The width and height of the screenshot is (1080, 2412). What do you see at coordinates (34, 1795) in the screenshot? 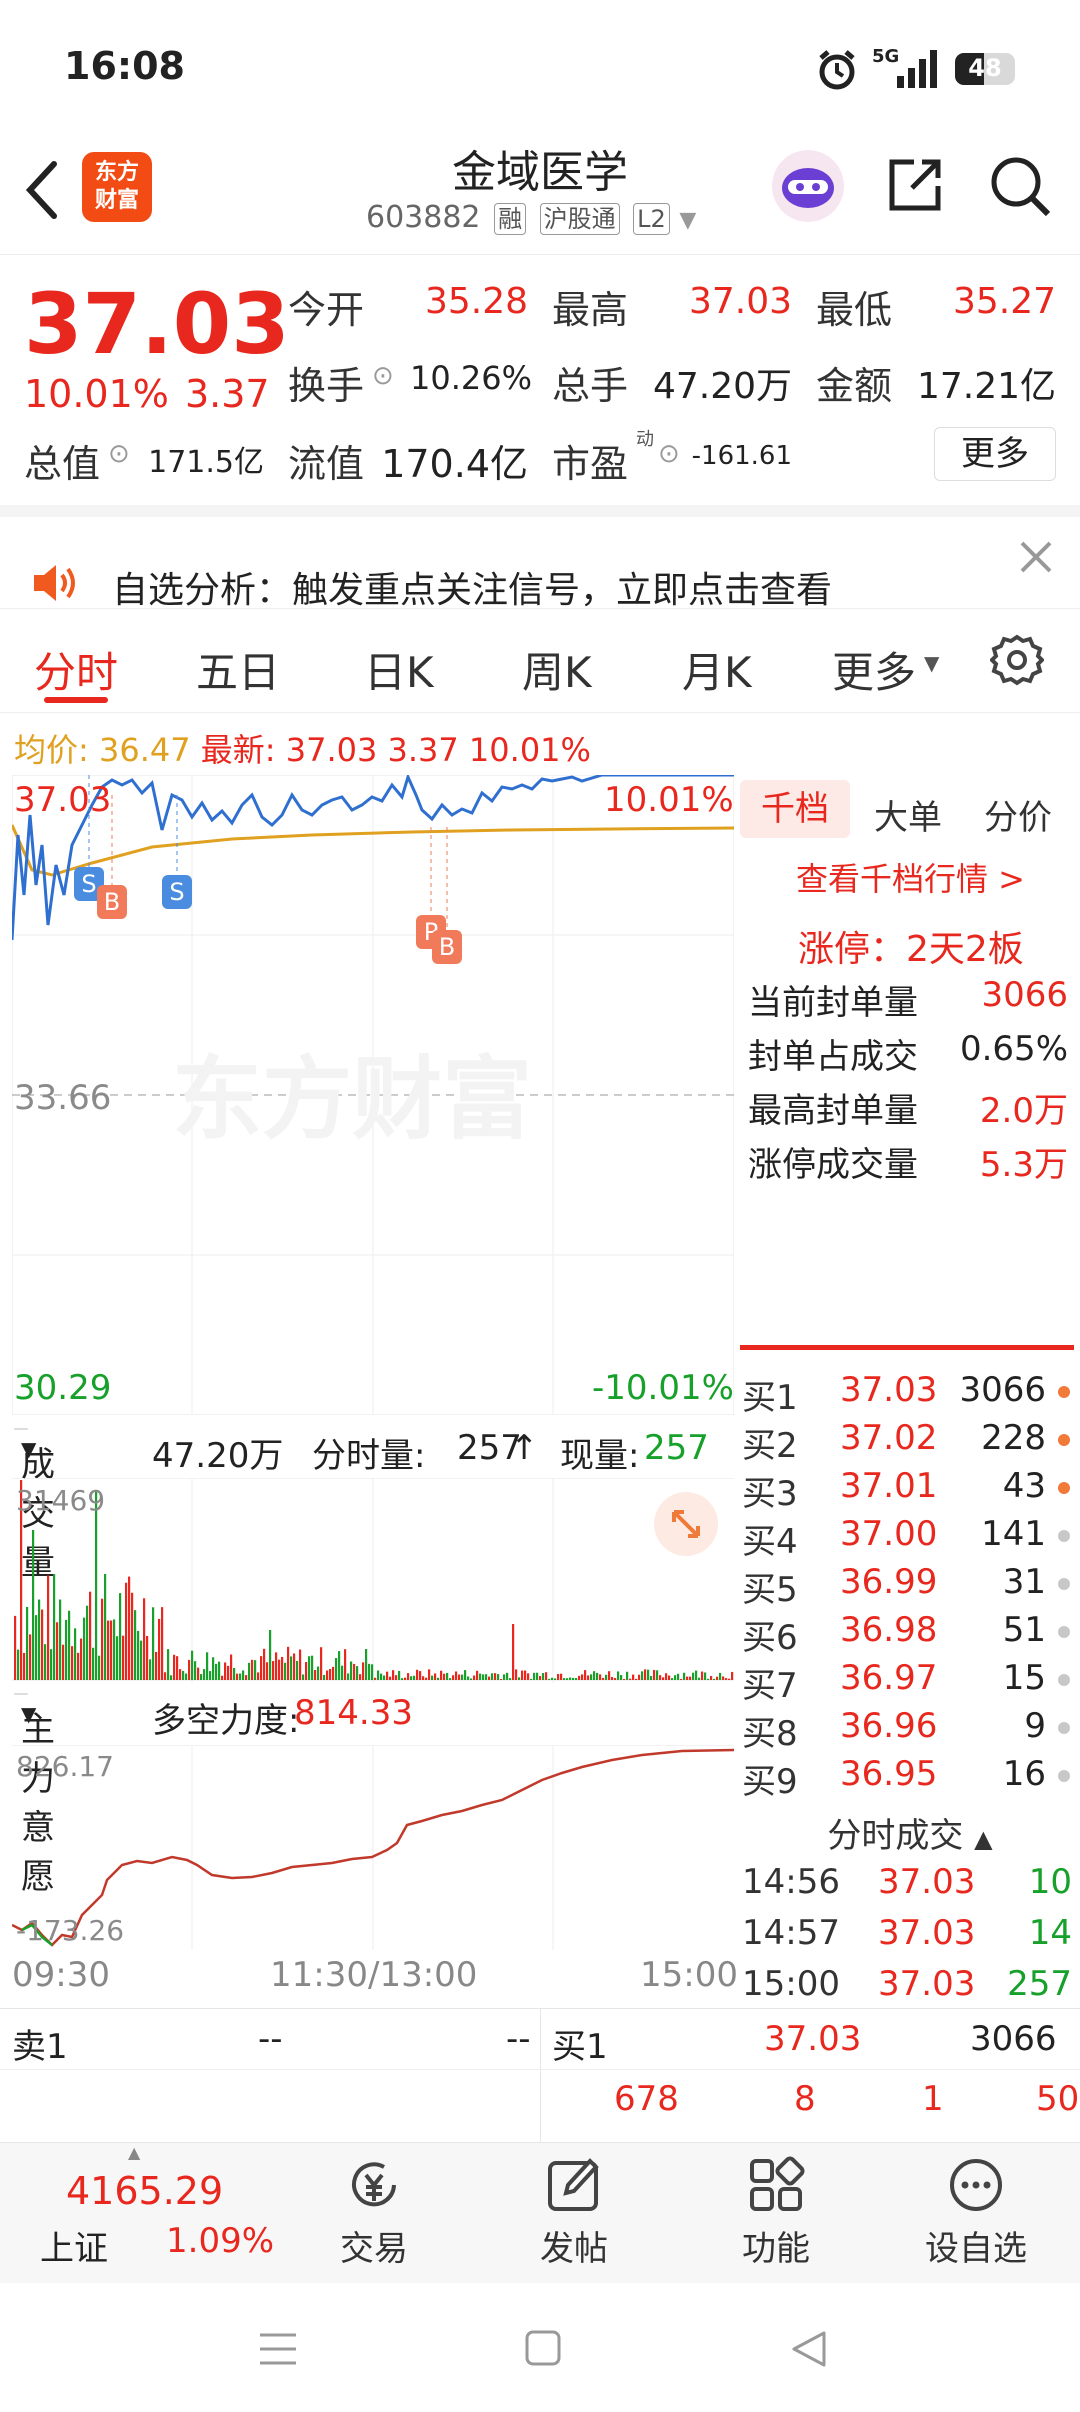
I see `main-force-select: 主力意愿 ▼` at bounding box center [34, 1795].